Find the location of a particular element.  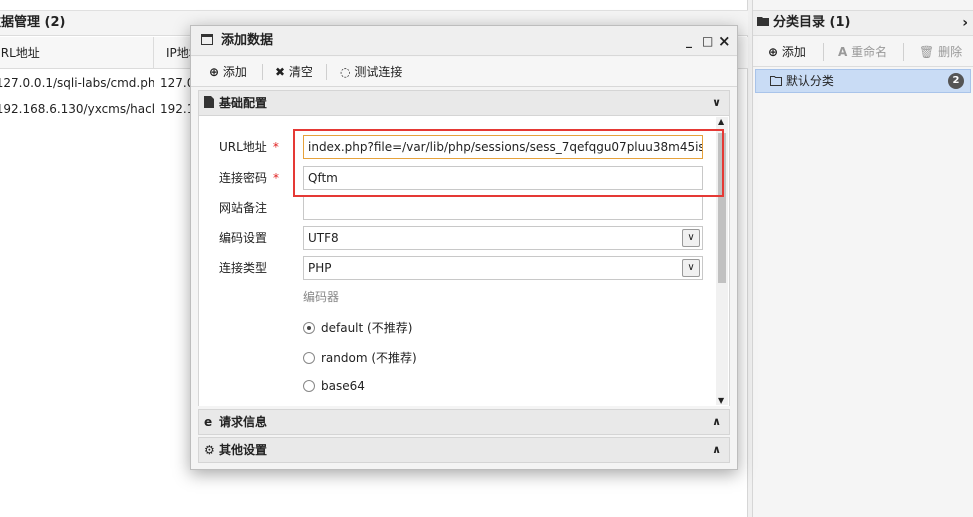

category-label: 默认分类 is located at coordinates (809, 81).